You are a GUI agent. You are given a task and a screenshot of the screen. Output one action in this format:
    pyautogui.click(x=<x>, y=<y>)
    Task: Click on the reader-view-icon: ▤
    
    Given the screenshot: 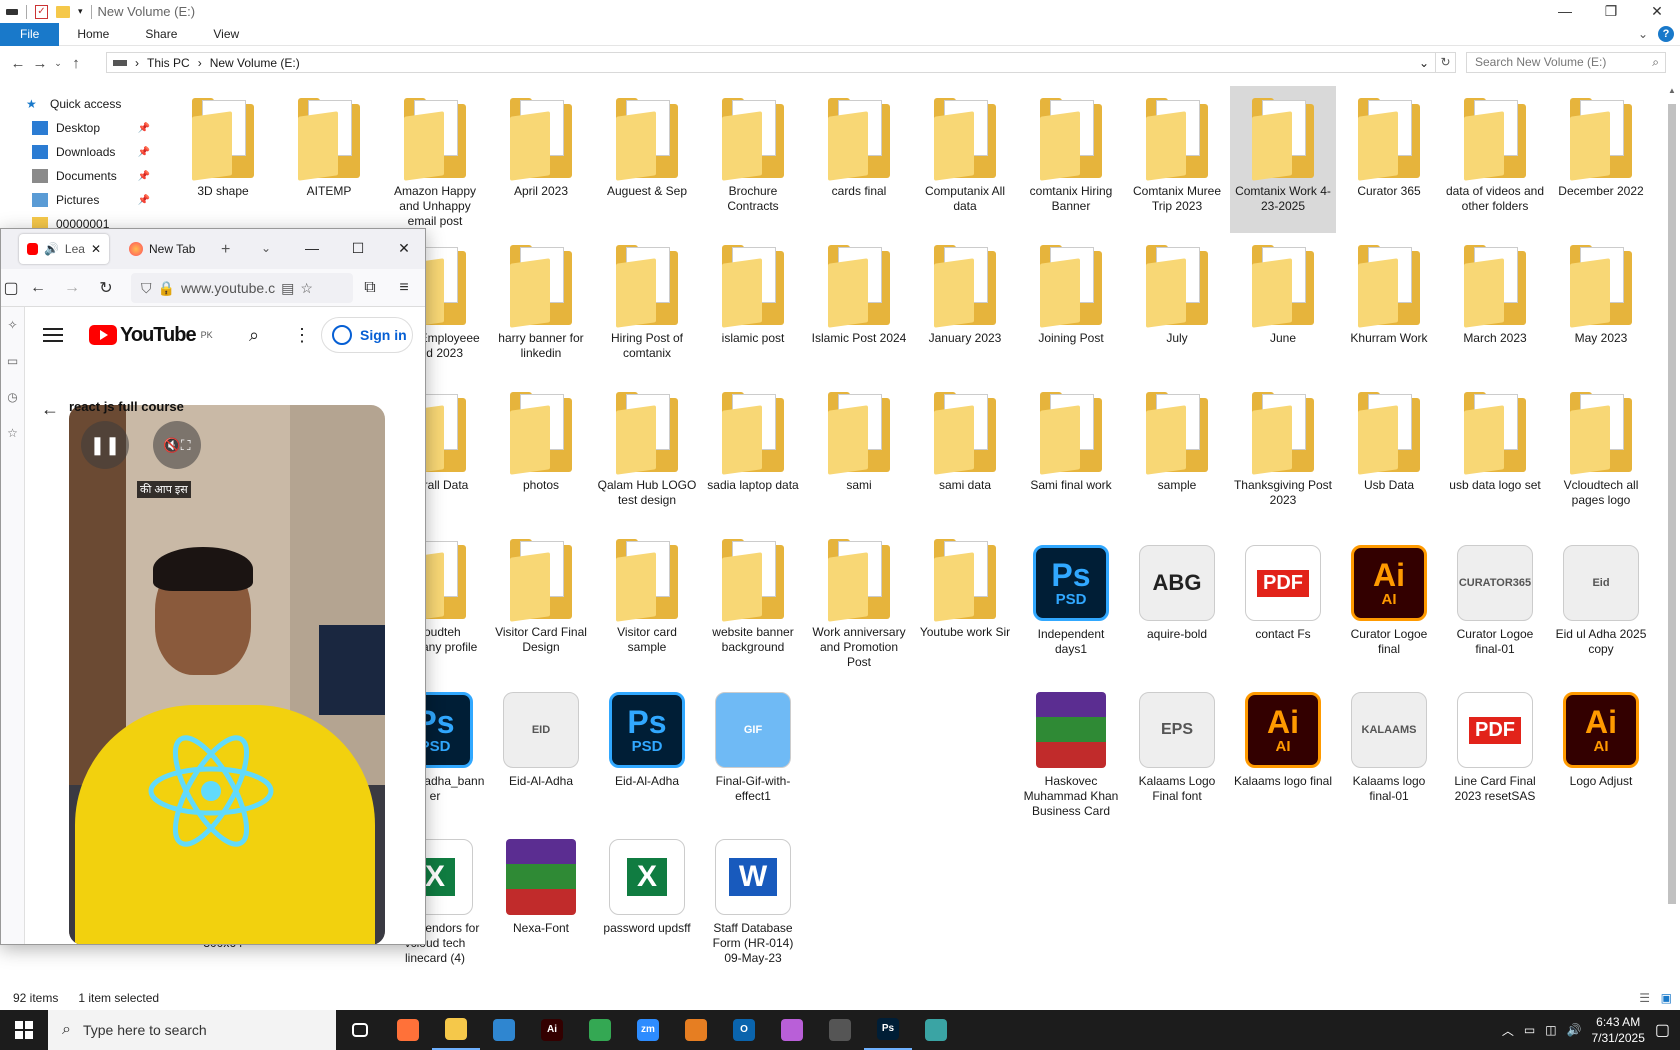 What is the action you would take?
    pyautogui.click(x=287, y=288)
    